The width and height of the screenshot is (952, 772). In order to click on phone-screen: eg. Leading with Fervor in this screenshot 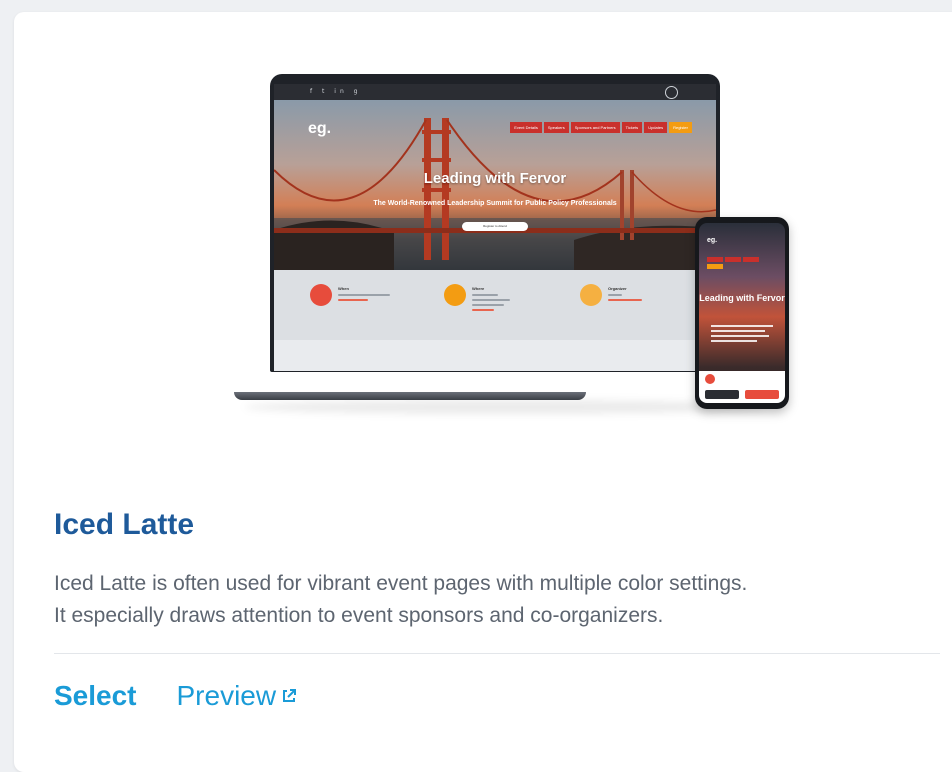, I will do `click(742, 313)`.